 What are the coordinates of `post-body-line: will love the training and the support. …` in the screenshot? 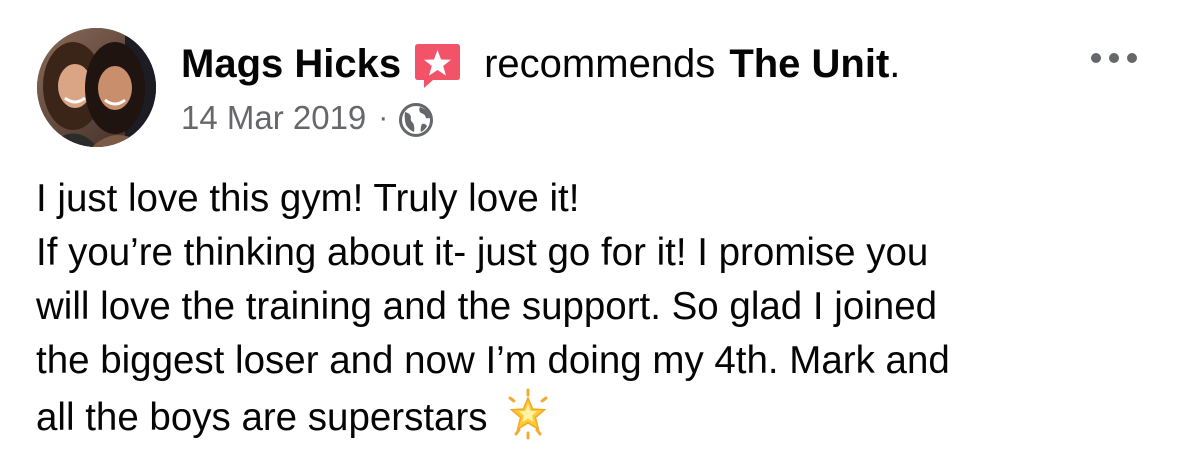 It's located at (487, 306).